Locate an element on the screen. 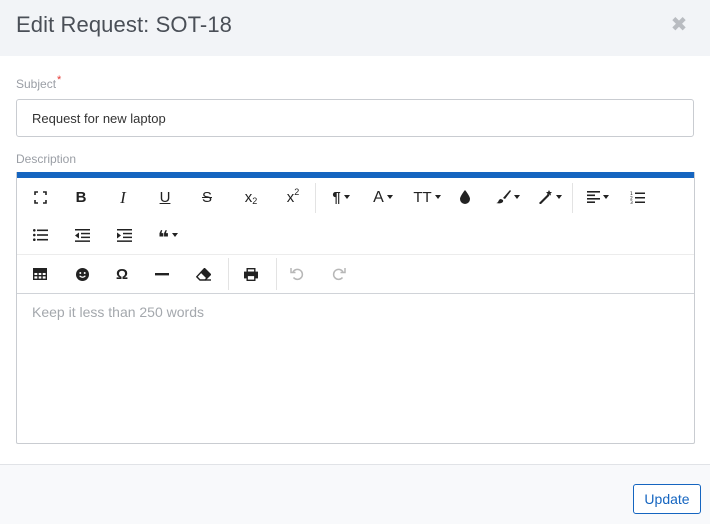 The image size is (710, 524). background-color-icon is located at coordinates (508, 197).